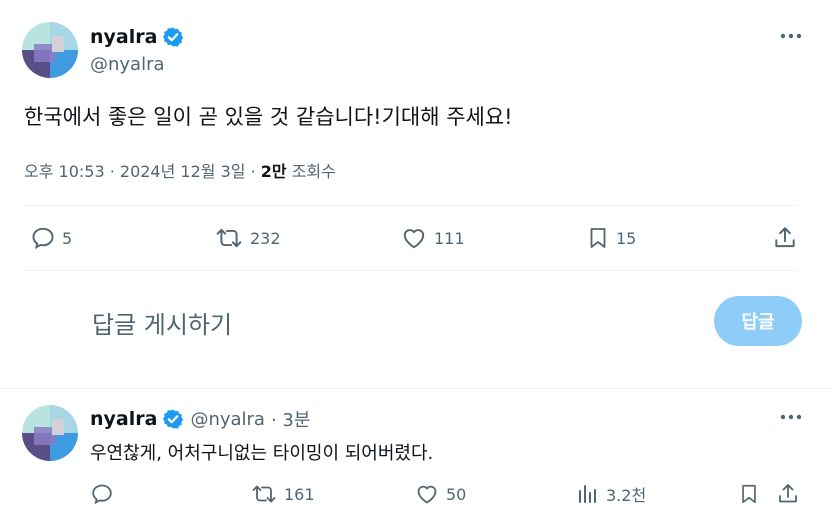 This screenshot has width=832, height=516. Describe the element at coordinates (758, 321) in the screenshot. I see `reply-submit-button: 답글` at that location.